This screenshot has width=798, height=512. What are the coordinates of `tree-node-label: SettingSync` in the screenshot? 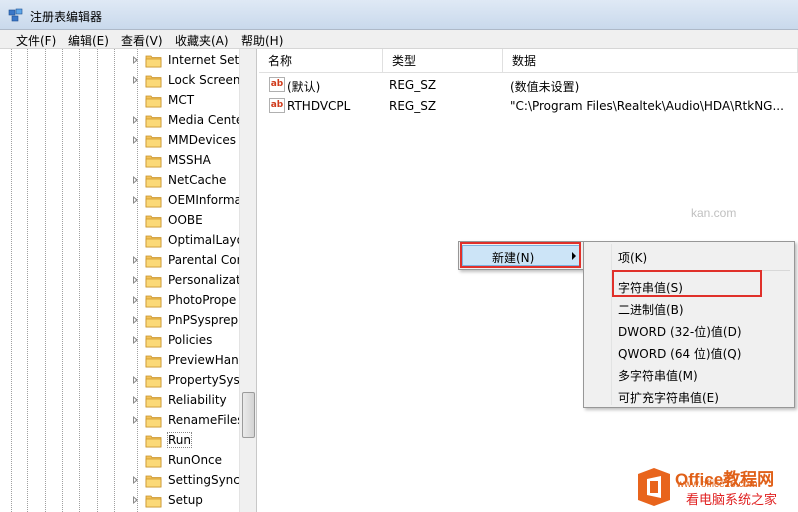 It's located at (203, 480).